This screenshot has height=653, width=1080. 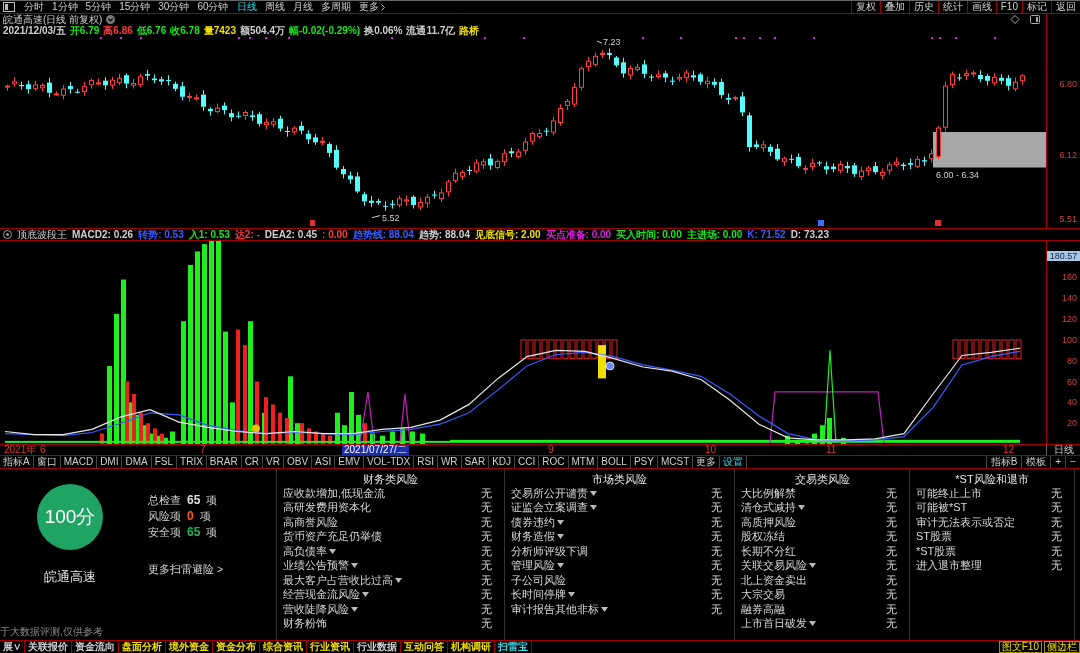 I want to click on bottom-tab: 关联报价, so click(x=48, y=647).